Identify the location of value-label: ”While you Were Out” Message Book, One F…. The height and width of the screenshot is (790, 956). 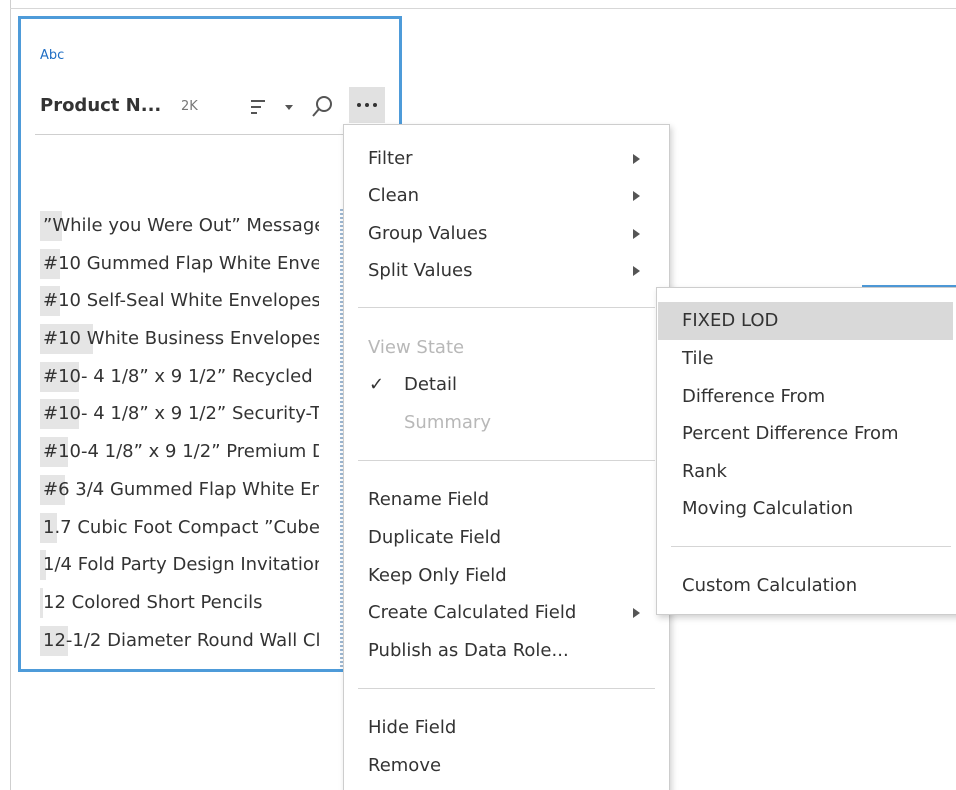
(181, 225).